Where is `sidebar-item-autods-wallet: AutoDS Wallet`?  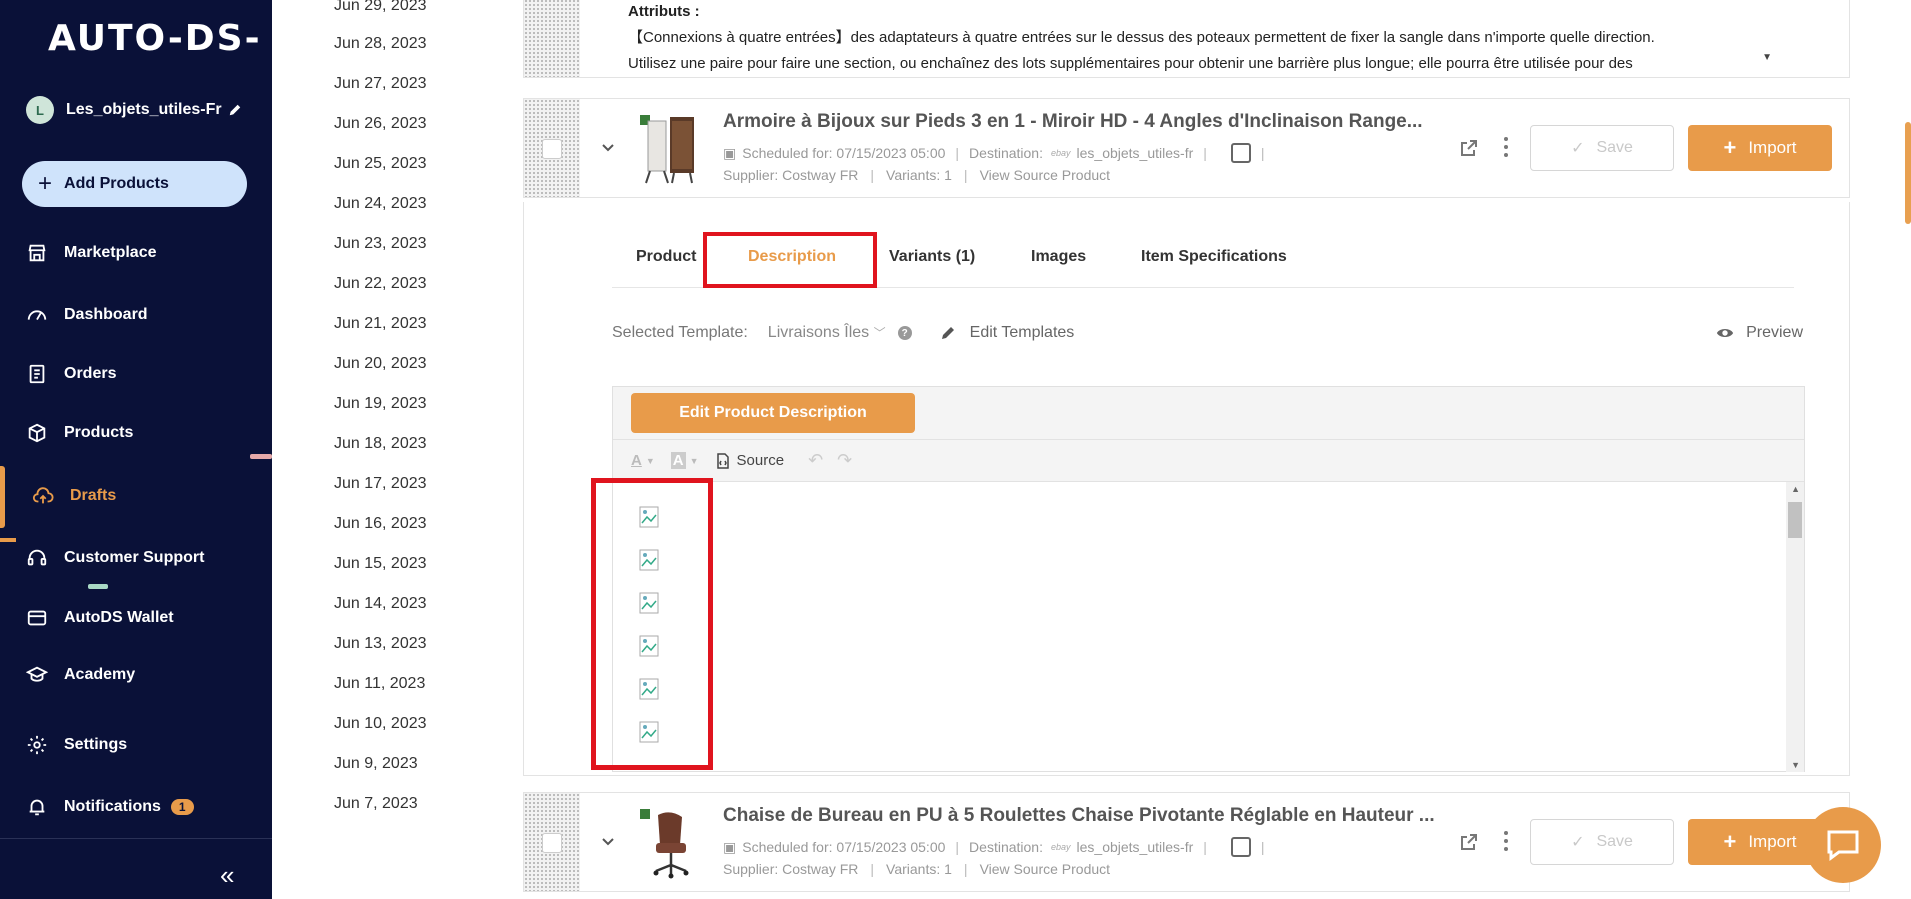 sidebar-item-autods-wallet: AutoDS Wallet is located at coordinates (100, 618).